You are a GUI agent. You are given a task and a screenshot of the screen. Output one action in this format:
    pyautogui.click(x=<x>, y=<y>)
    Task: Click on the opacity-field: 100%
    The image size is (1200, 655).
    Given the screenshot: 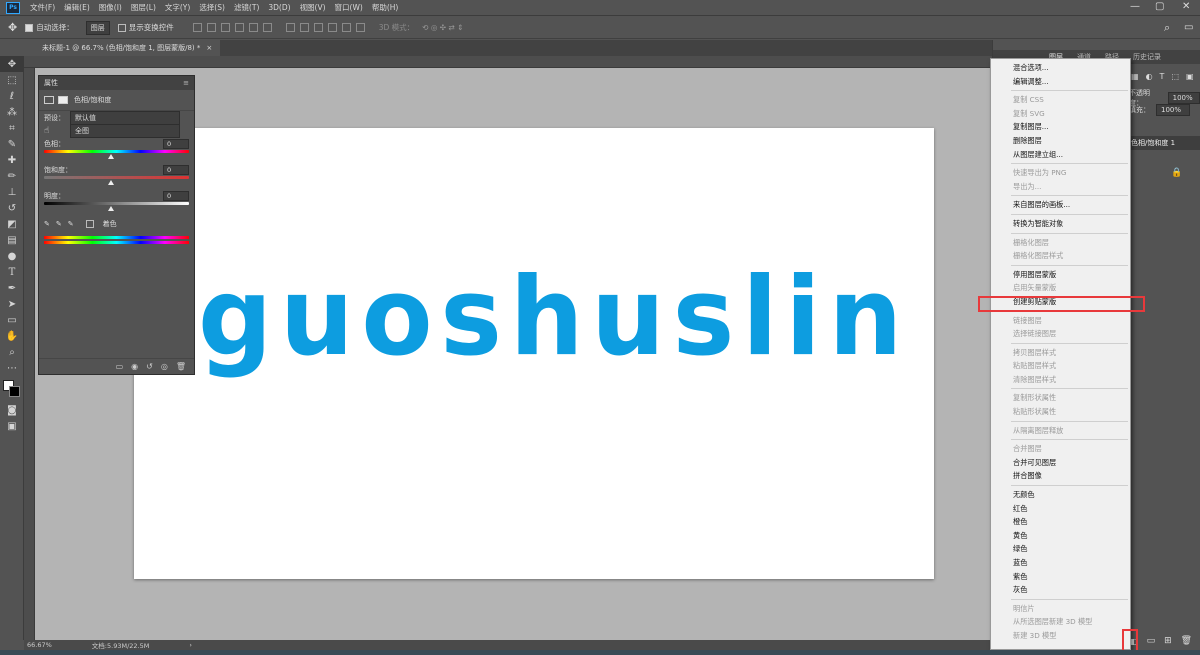 What is the action you would take?
    pyautogui.click(x=1183, y=98)
    